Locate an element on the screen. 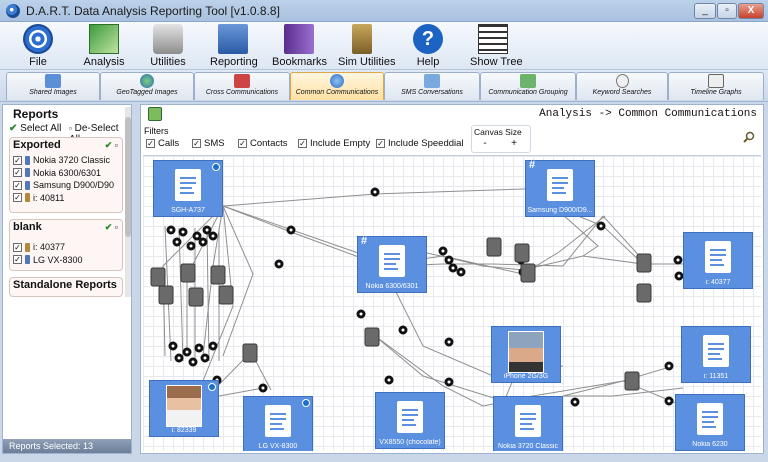  utilities-button: Utilities is located at coordinates (168, 47).